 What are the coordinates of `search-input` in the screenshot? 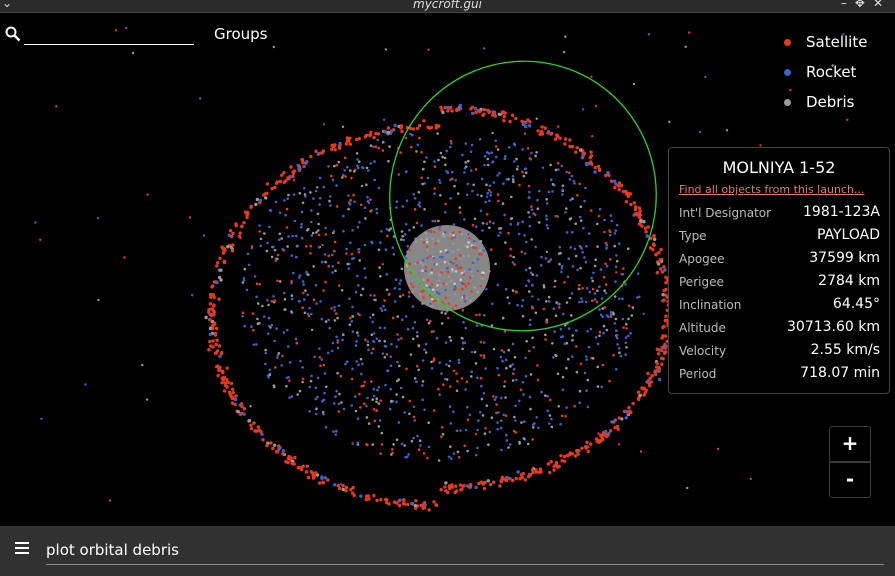 It's located at (109, 35).